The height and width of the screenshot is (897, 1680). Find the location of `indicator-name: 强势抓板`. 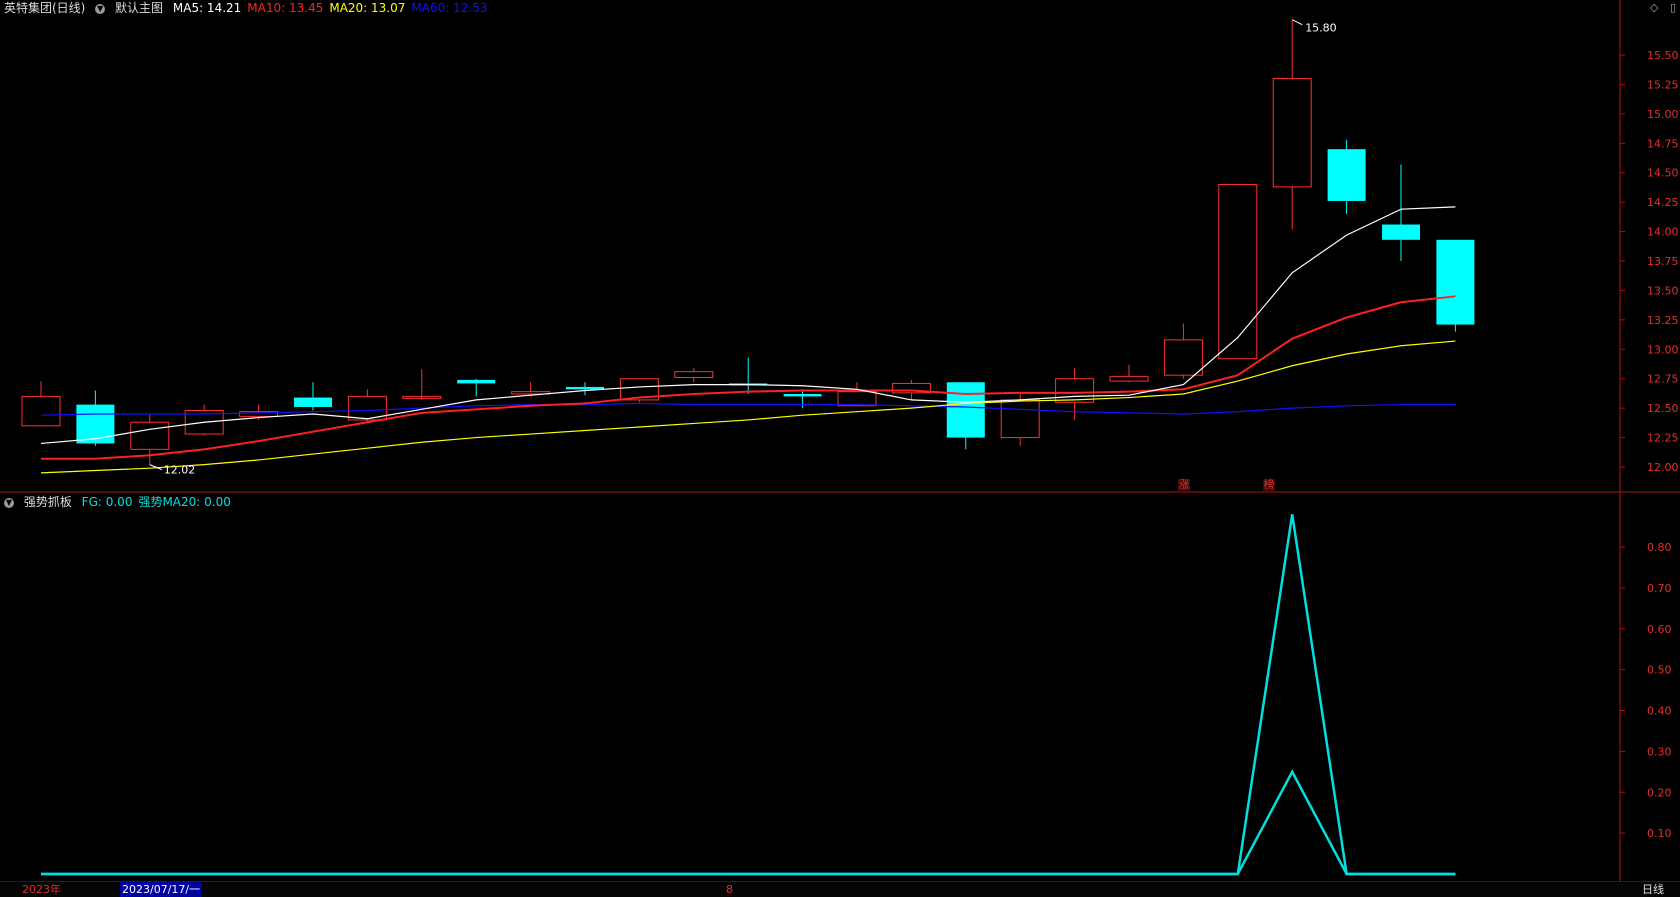

indicator-name: 强势抓板 is located at coordinates (48, 502).